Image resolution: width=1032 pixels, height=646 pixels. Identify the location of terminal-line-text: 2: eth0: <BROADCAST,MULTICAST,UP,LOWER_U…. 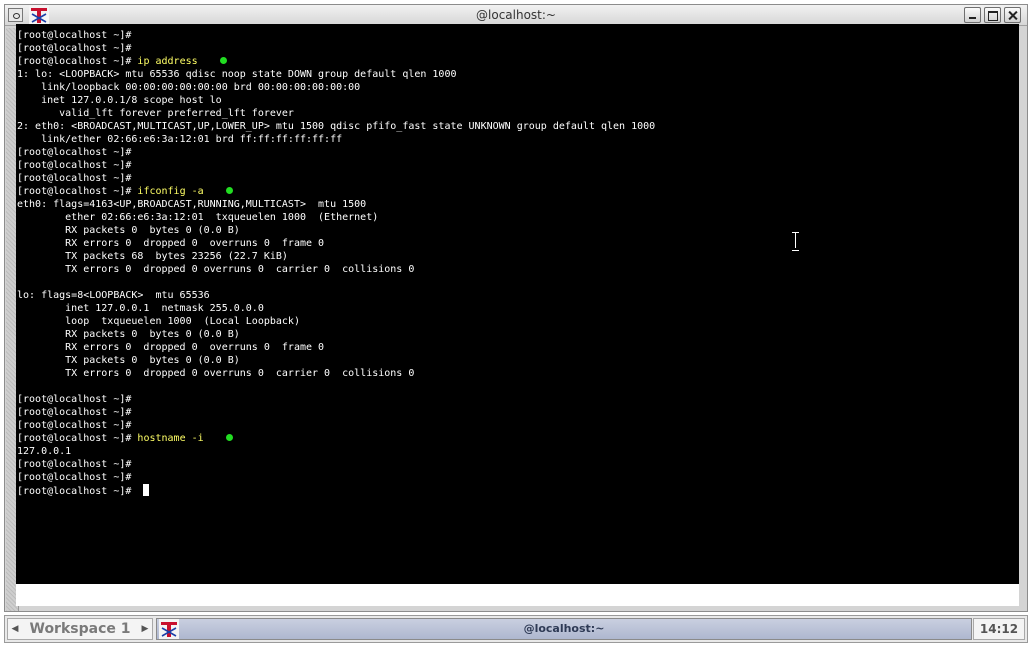
(336, 126).